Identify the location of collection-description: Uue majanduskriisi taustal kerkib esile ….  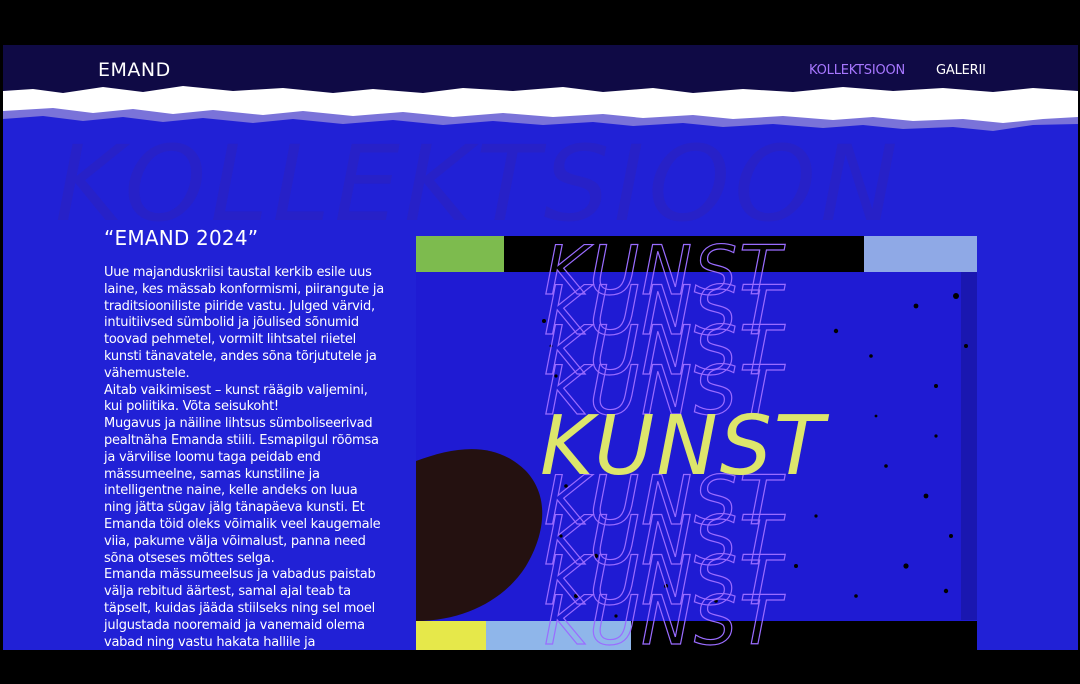
(245, 457).